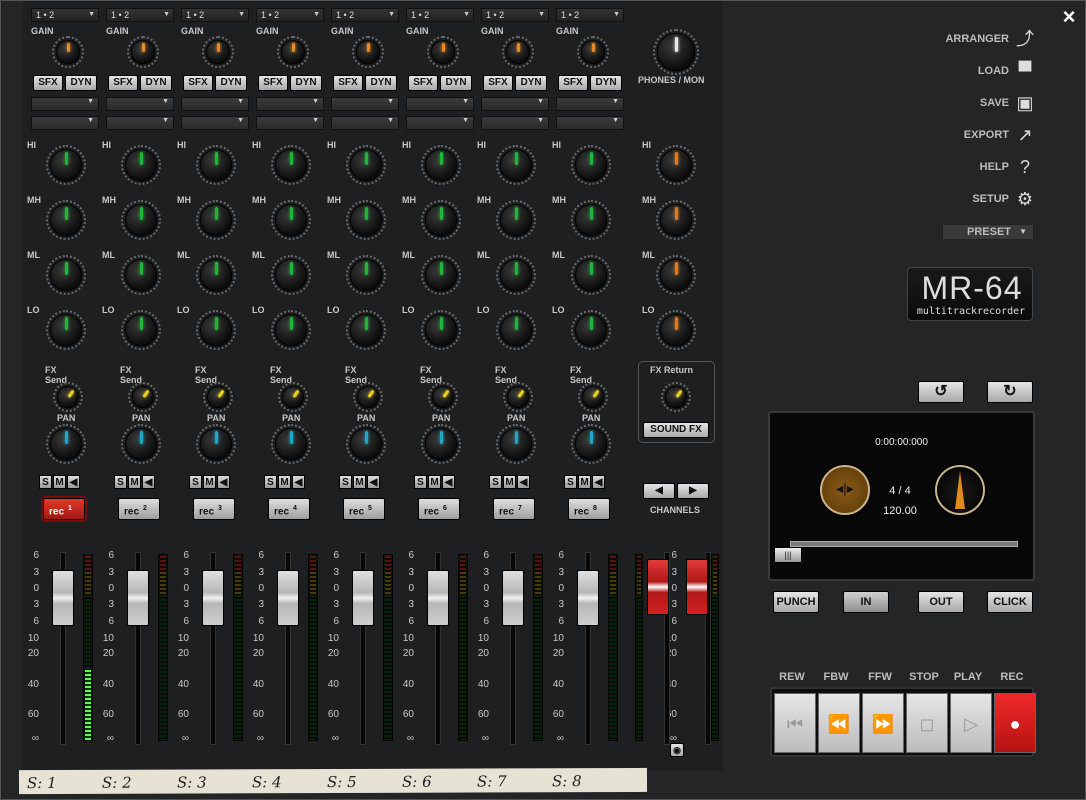 The image size is (1086, 800). What do you see at coordinates (866, 602) in the screenshot?
I see `punch-in-button: IN` at bounding box center [866, 602].